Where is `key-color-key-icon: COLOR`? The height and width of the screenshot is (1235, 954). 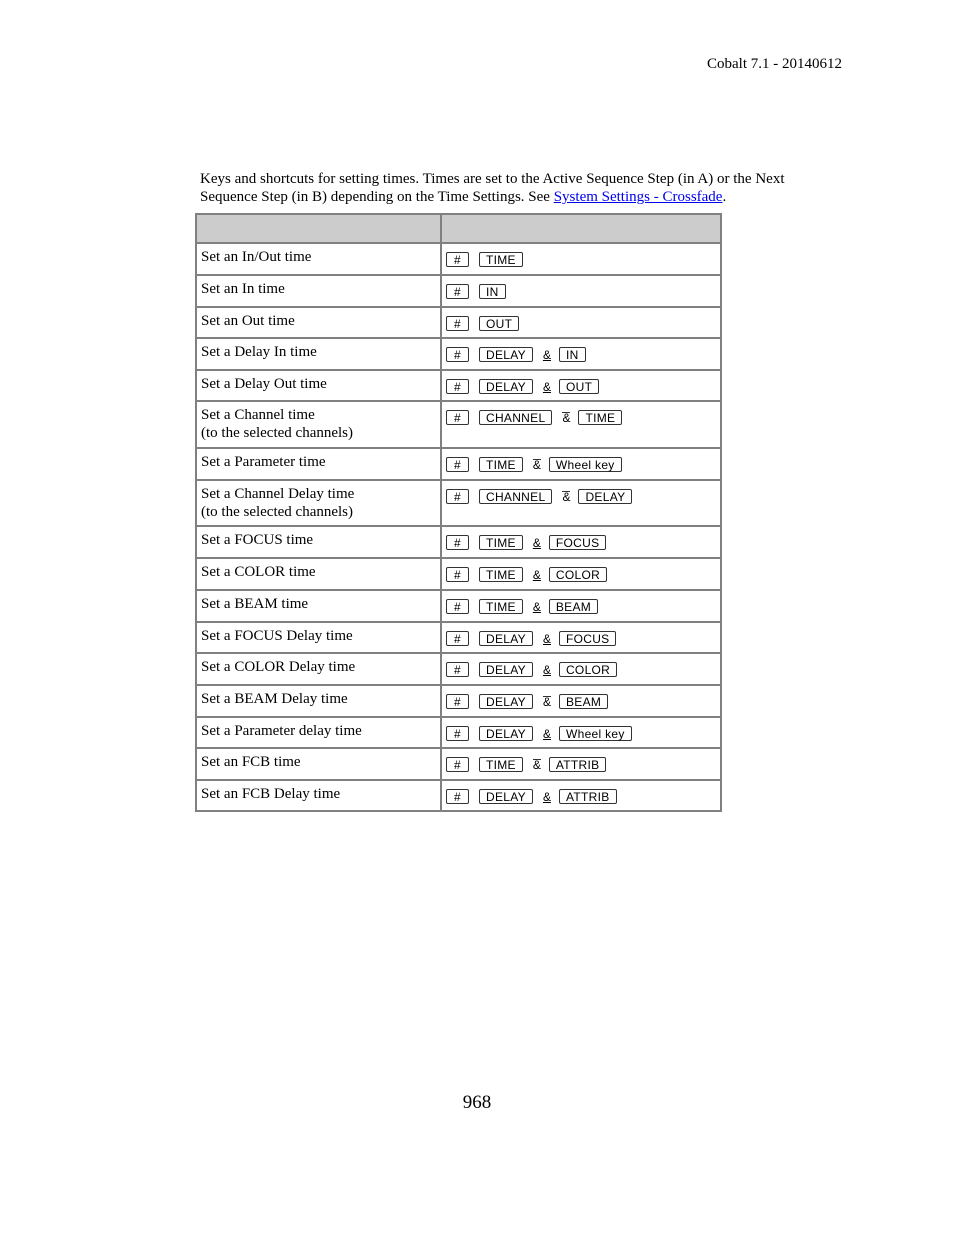 key-color-key-icon: COLOR is located at coordinates (578, 574).